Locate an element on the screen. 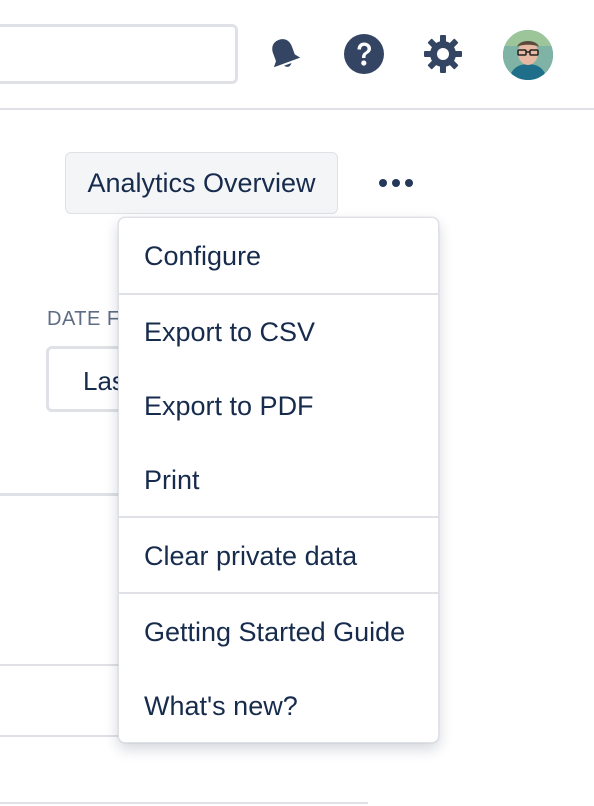 This screenshot has width=594, height=806. help-icon is located at coordinates (364, 54).